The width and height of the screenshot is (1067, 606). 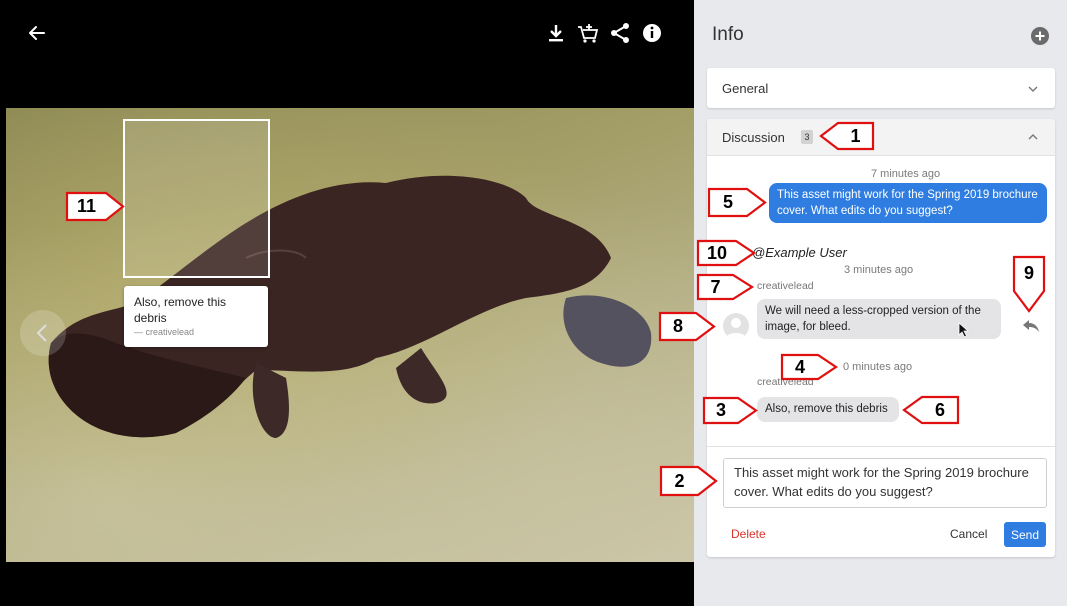 I want to click on share-button, so click(x=620, y=33).